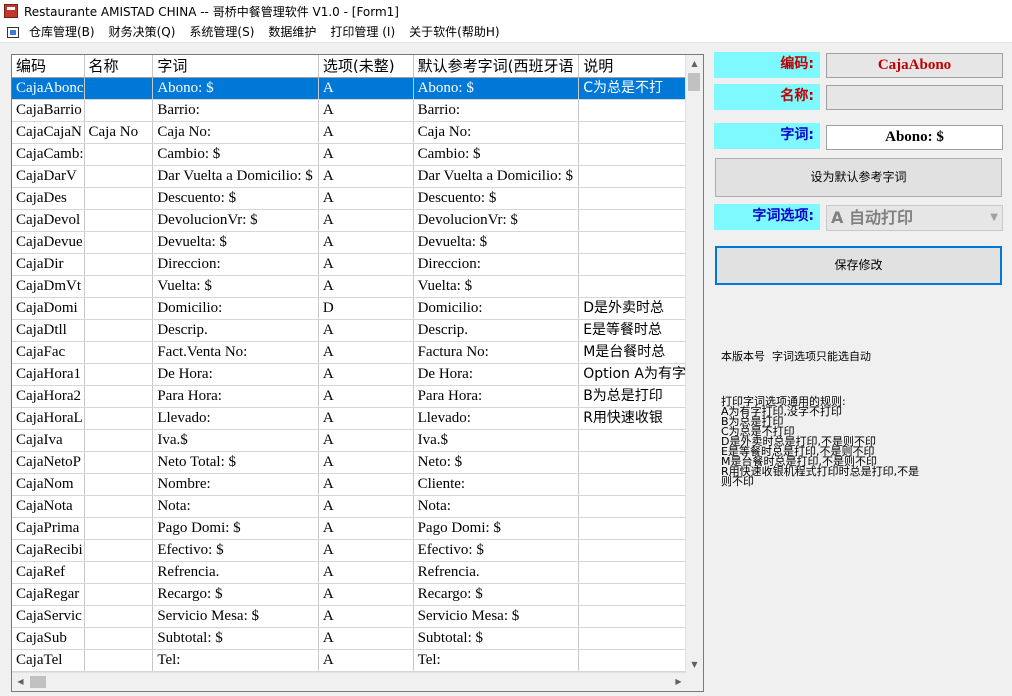 Image resolution: width=1012 pixels, height=696 pixels. Describe the element at coordinates (496, 88) in the screenshot. I see `cell-default-word: Abono: $` at that location.